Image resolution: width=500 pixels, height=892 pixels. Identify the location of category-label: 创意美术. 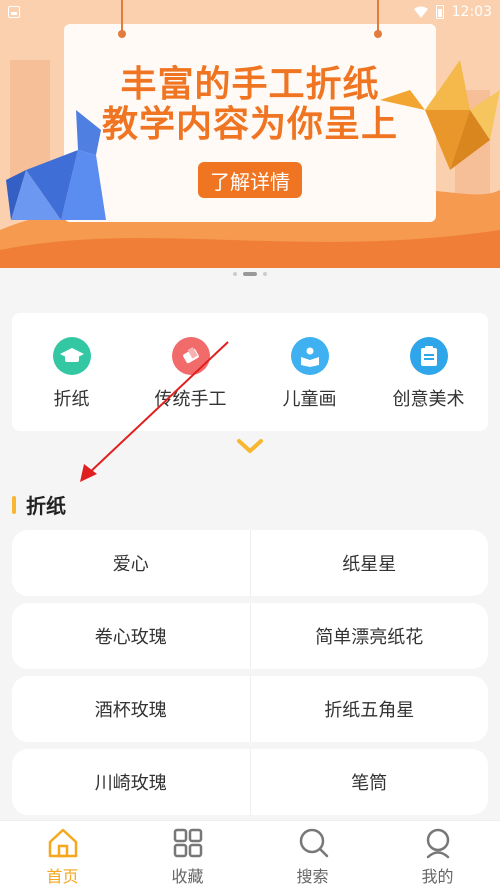
(428, 399).